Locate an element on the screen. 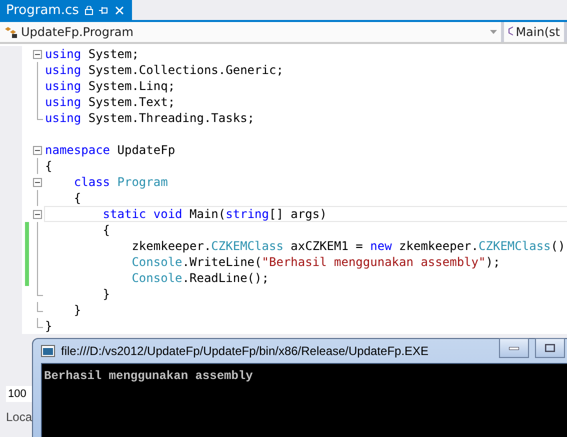 This screenshot has height=437, width=567. code-line: namespace UpdateFp is located at coordinates (110, 150).